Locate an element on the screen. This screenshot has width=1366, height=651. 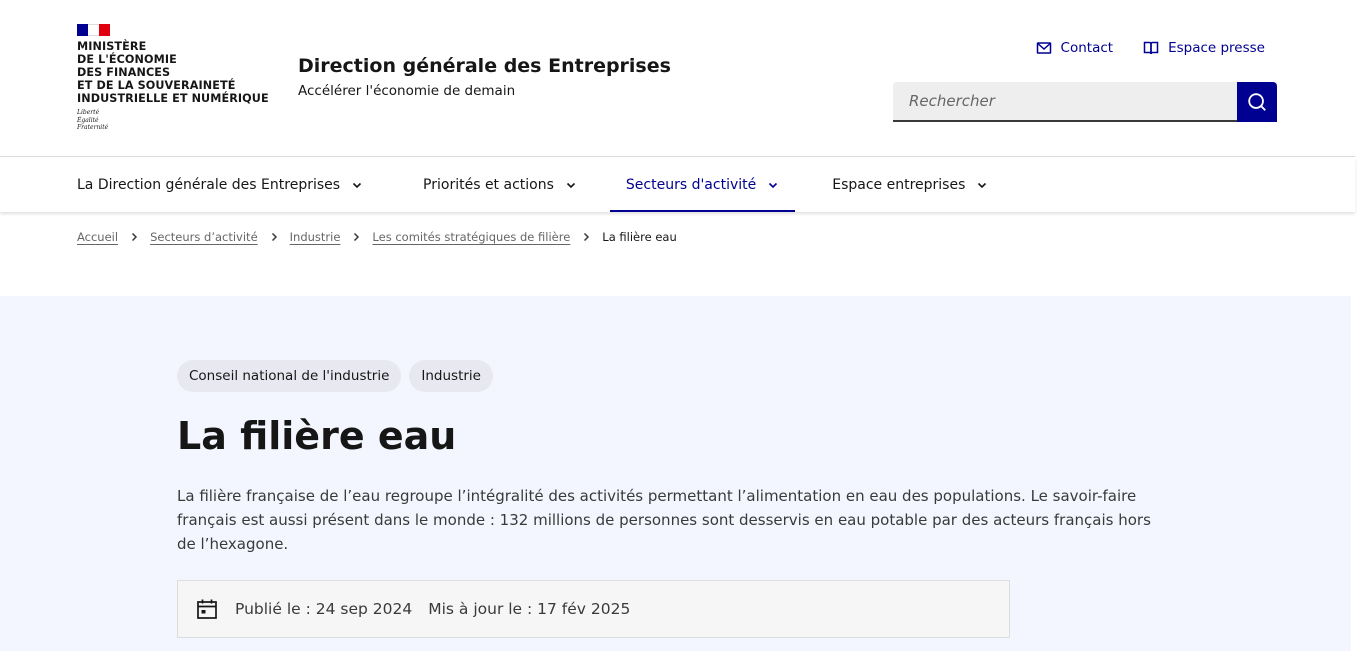
press-link: Espace presse is located at coordinates (1204, 48).